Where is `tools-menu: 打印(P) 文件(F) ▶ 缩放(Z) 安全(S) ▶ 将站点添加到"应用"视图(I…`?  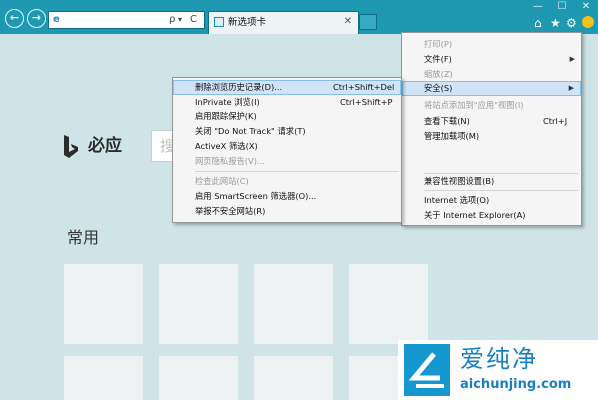
tools-menu: 打印(P) 文件(F) ▶ 缩放(Z) 安全(S) ▶ 将站点添加到"应用"视图(I… is located at coordinates (491, 129).